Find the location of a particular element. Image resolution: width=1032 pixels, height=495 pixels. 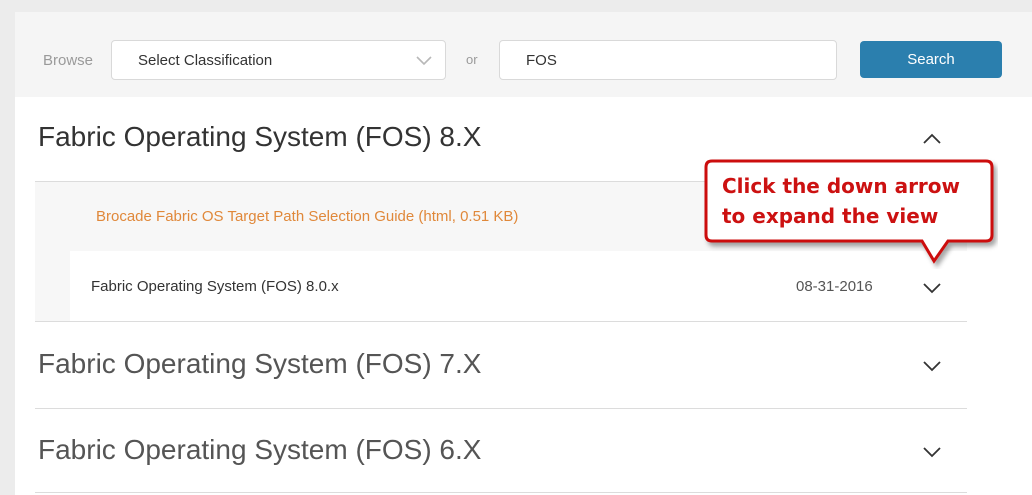

classification-select-value: Select Classification is located at coordinates (205, 60).